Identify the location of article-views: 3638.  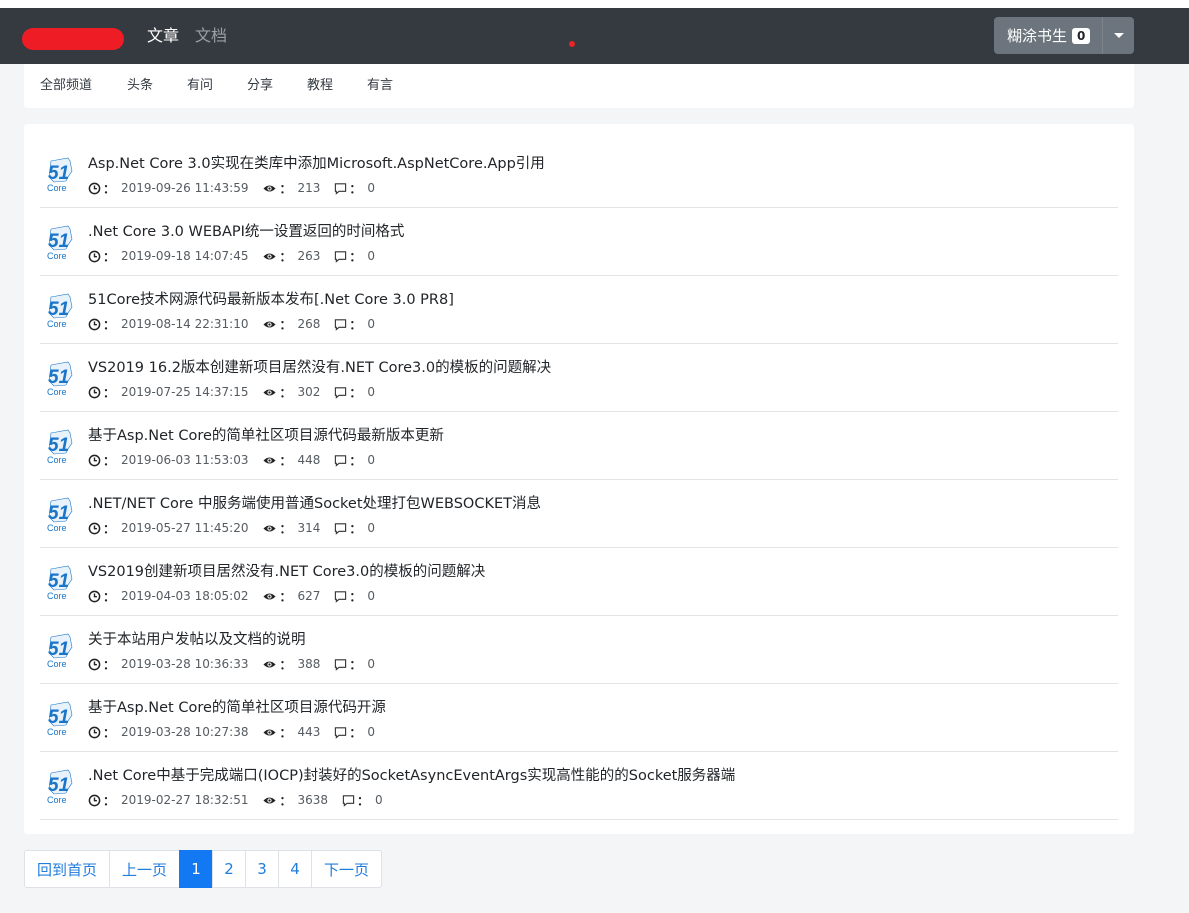
(313, 800).